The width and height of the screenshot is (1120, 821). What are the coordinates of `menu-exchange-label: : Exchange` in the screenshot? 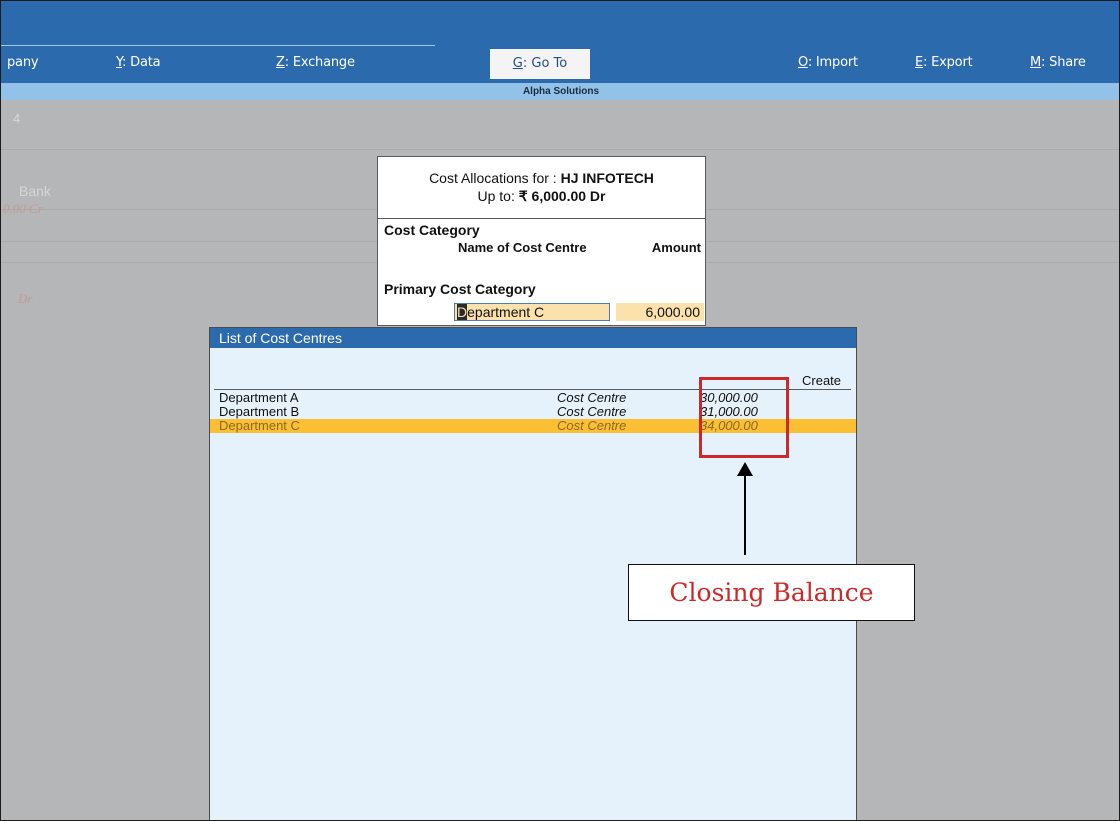 It's located at (319, 62).